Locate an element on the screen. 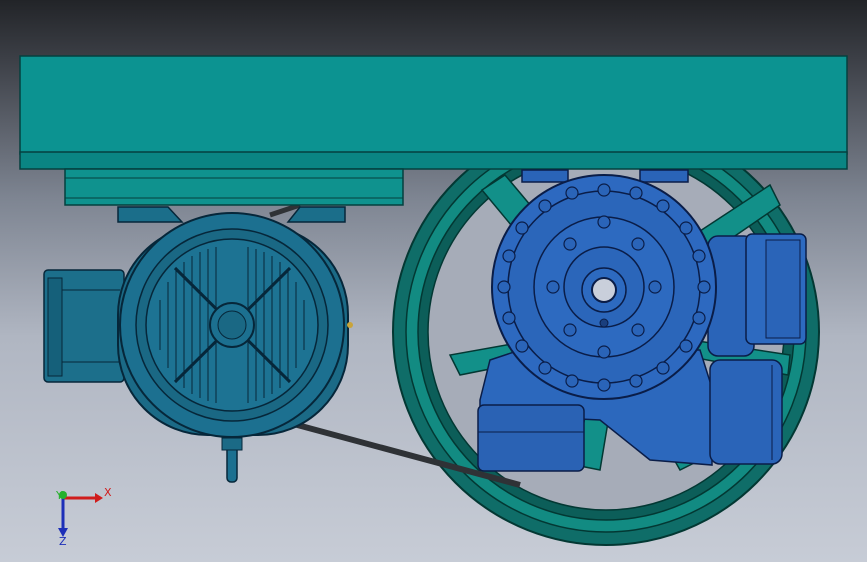 This screenshot has width=867, height=562. z-axis-label: Z is located at coordinates (63, 541).